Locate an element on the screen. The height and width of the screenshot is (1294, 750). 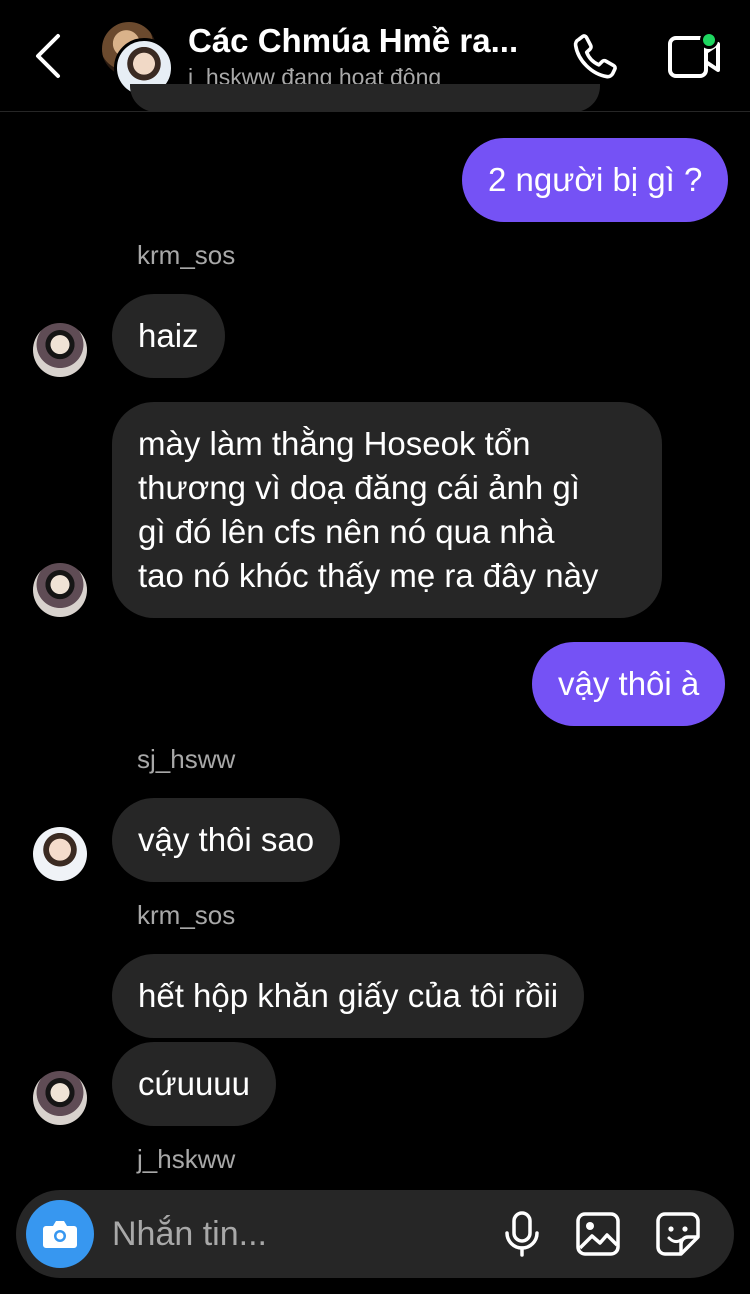
voice-call-button is located at coordinates (595, 57).